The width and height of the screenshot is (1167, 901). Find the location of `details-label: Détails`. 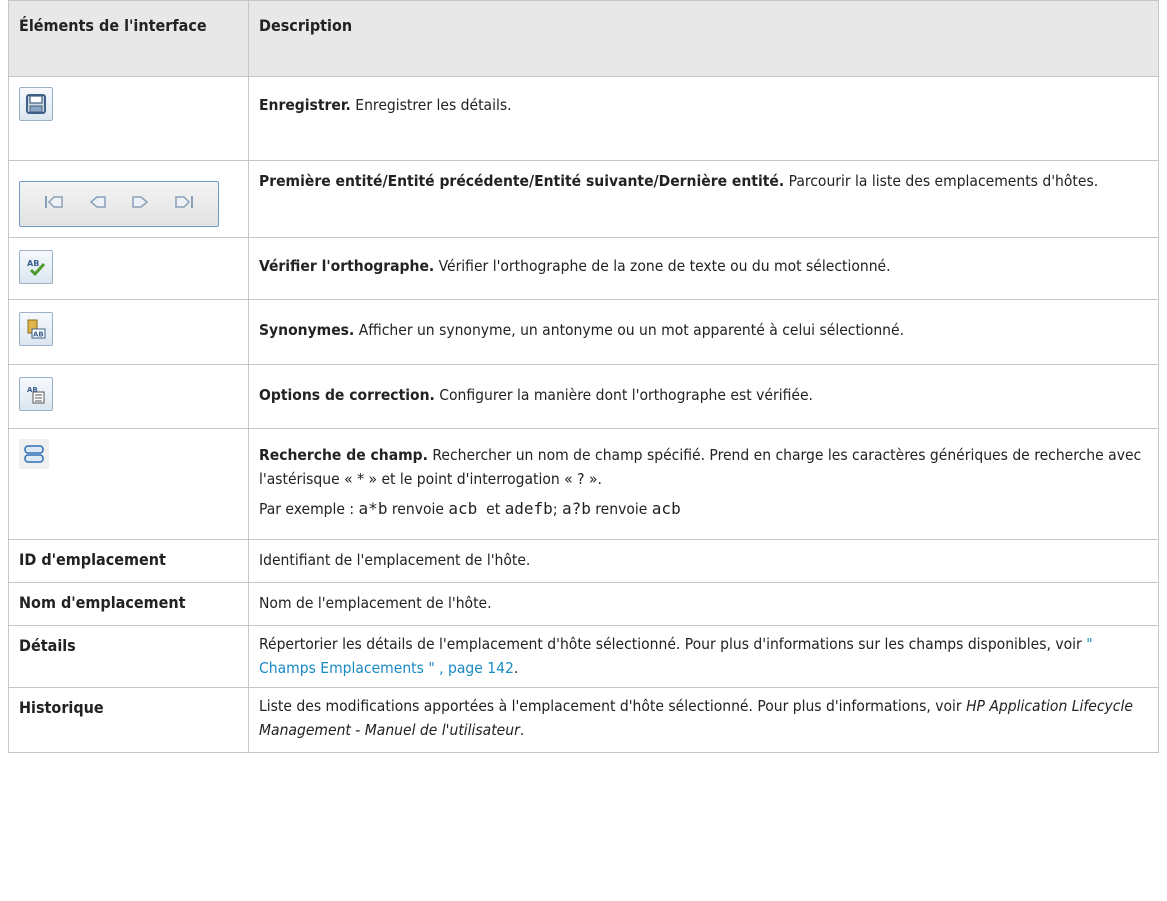

details-label: Détails is located at coordinates (47, 645).